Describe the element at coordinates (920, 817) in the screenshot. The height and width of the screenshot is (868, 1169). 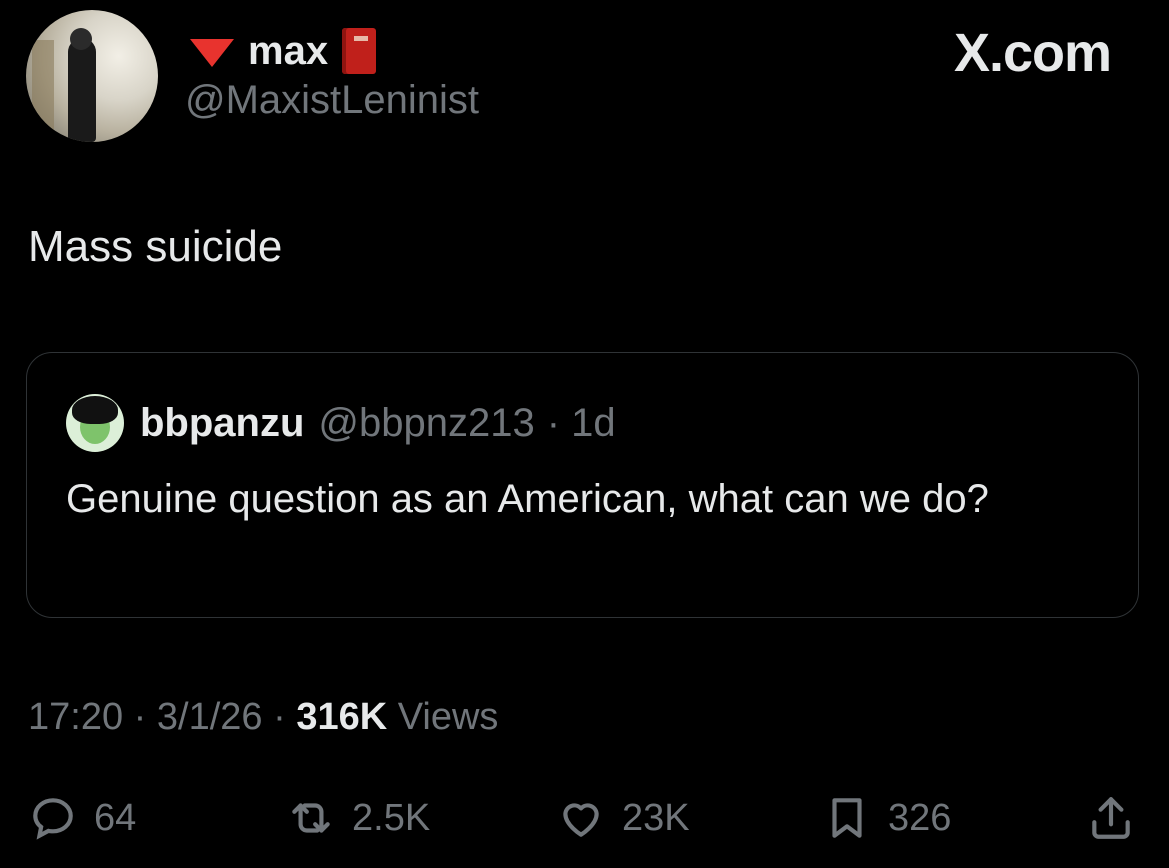
I see `bookmark-count: 326` at that location.